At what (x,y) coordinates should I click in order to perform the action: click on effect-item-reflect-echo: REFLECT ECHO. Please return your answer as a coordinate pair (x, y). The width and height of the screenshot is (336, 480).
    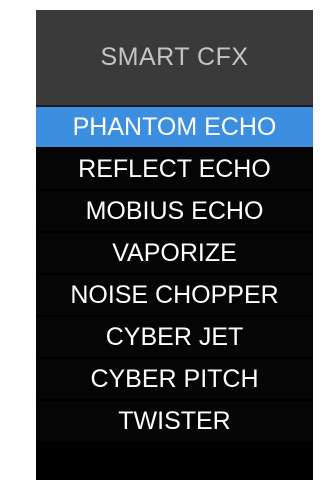
    Looking at the image, I should click on (174, 169).